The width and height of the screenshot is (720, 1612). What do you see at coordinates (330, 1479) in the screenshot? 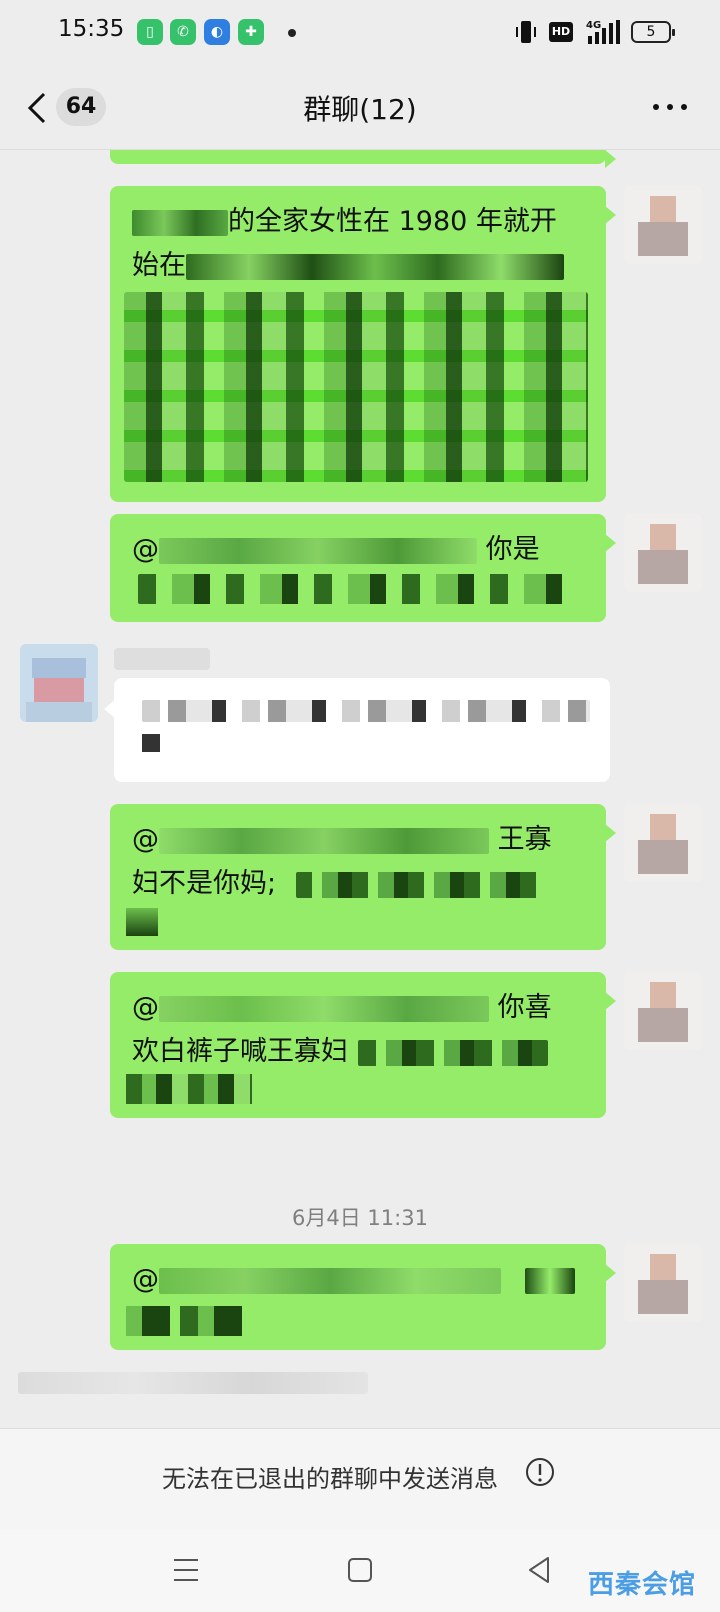
I see `notice-text: 无法在已退出的群聊中发送消息` at bounding box center [330, 1479].